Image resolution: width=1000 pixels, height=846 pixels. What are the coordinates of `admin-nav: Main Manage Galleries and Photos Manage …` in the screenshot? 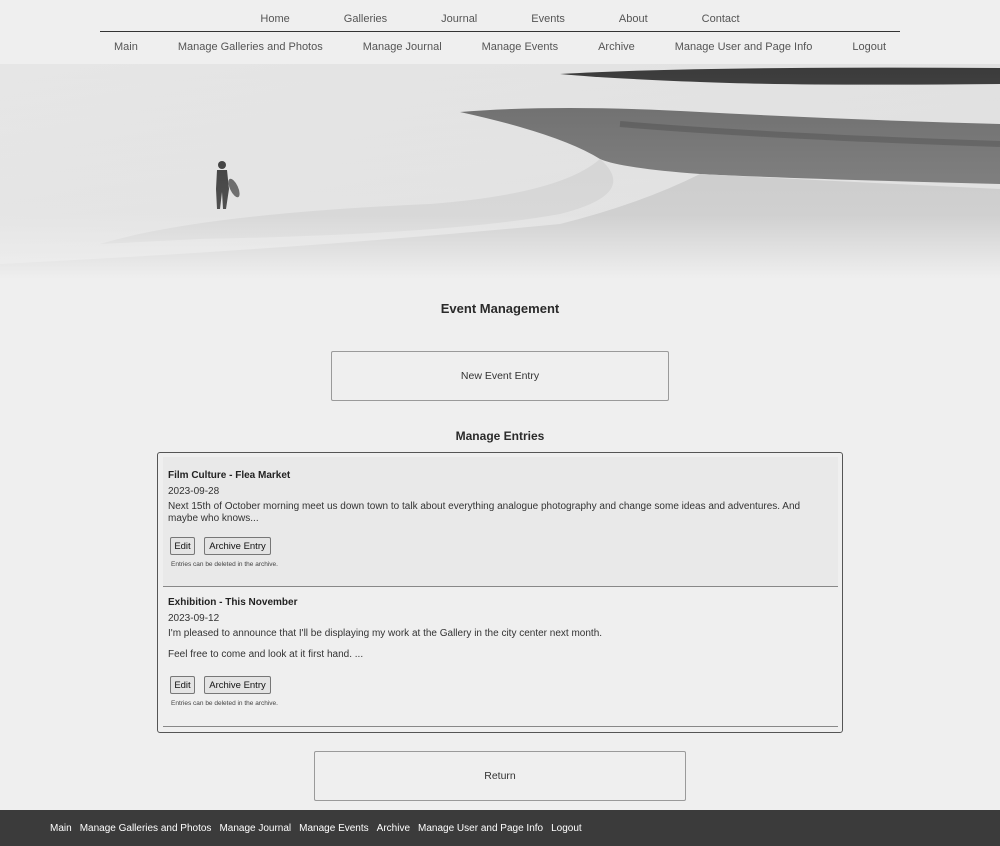 It's located at (500, 47).